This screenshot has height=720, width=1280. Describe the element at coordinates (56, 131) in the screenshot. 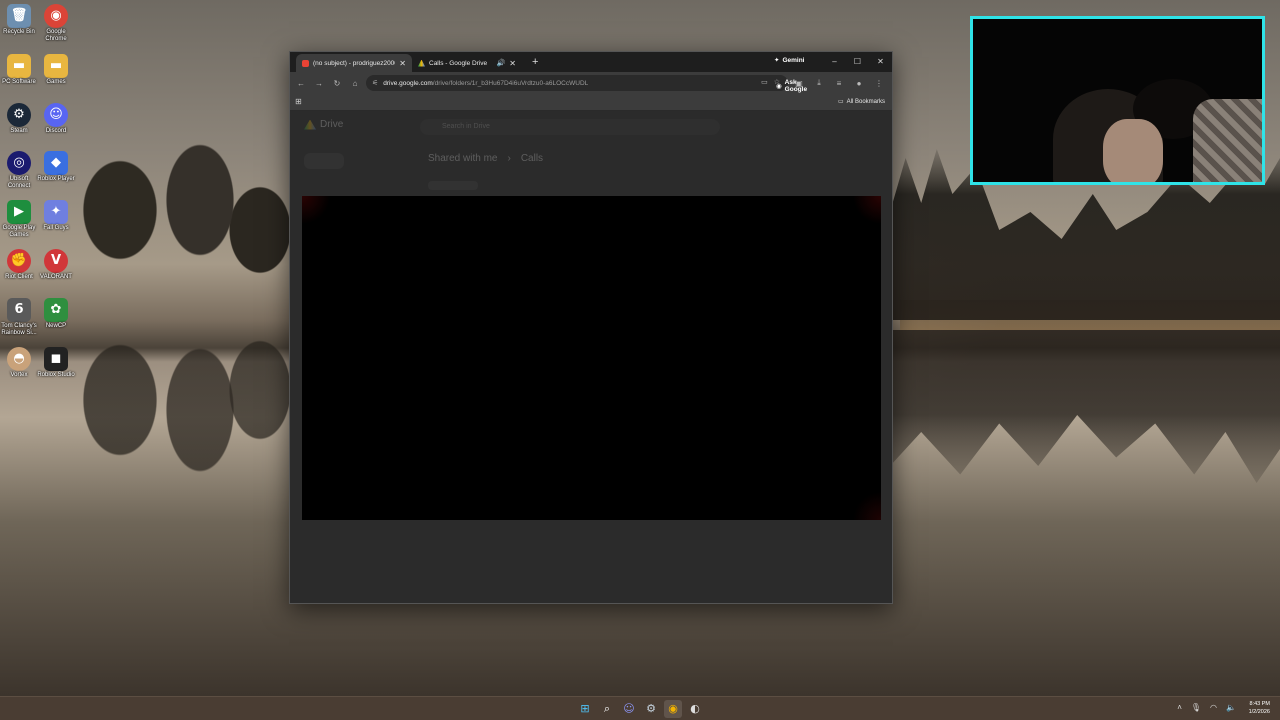

I see `desktop-icon-label: Discord` at that location.